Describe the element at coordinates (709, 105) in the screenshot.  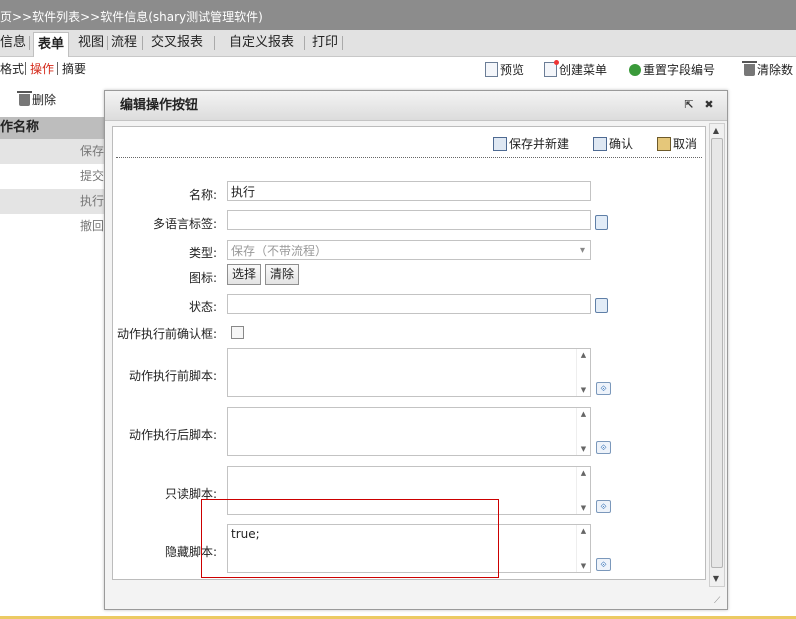
I see `close-icon: ✖` at that location.